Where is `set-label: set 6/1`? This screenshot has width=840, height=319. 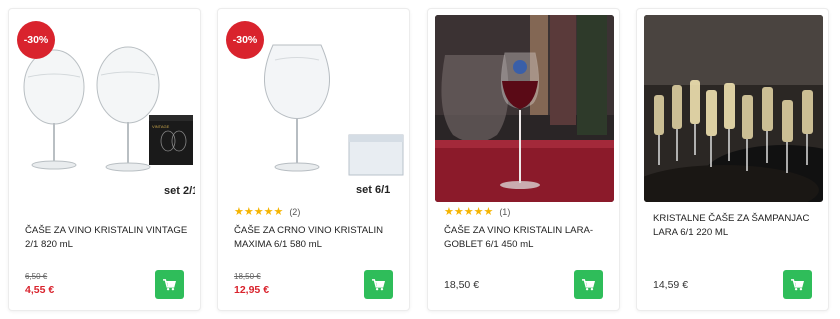
set-label: set 6/1 is located at coordinates (373, 190).